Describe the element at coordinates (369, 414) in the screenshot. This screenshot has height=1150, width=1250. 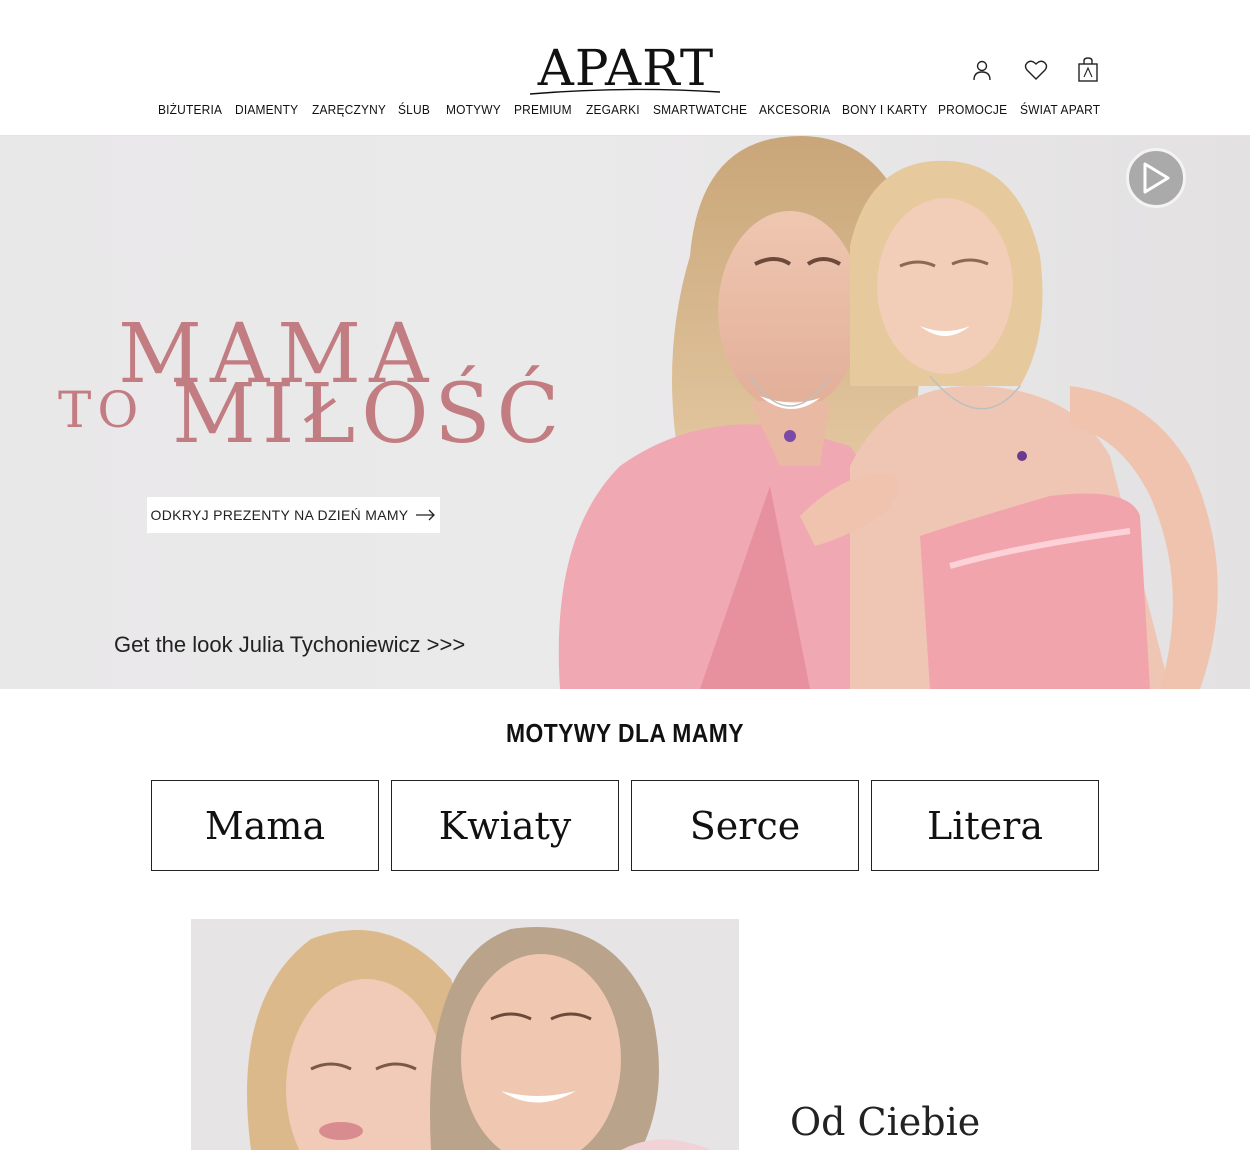
I see `hero-title-line2-large: MIŁOŚĆ` at that location.